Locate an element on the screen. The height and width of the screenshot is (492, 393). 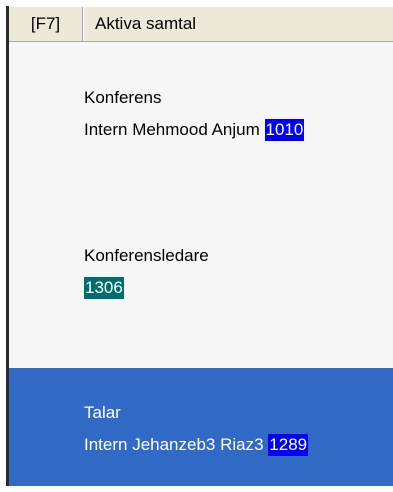
call-type-label: Konferensledare is located at coordinates (146, 255).